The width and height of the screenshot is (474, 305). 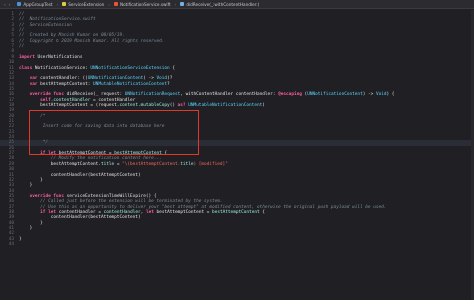 I want to click on code-token: didReceive(_ request:, so click(x=94, y=95).